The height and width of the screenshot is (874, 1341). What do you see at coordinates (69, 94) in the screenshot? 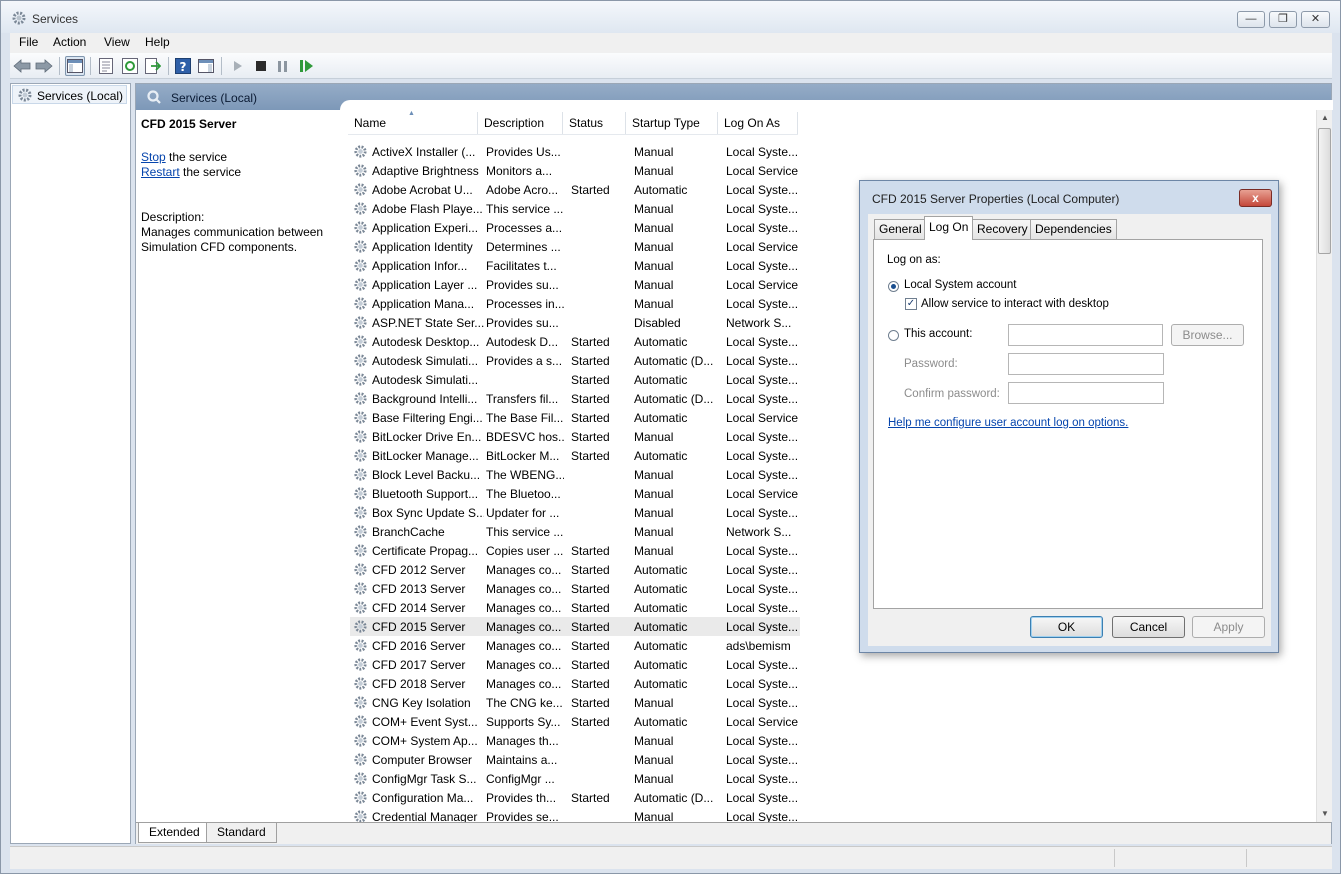
I see `tree-item-services-local: Services (Local)` at bounding box center [69, 94].